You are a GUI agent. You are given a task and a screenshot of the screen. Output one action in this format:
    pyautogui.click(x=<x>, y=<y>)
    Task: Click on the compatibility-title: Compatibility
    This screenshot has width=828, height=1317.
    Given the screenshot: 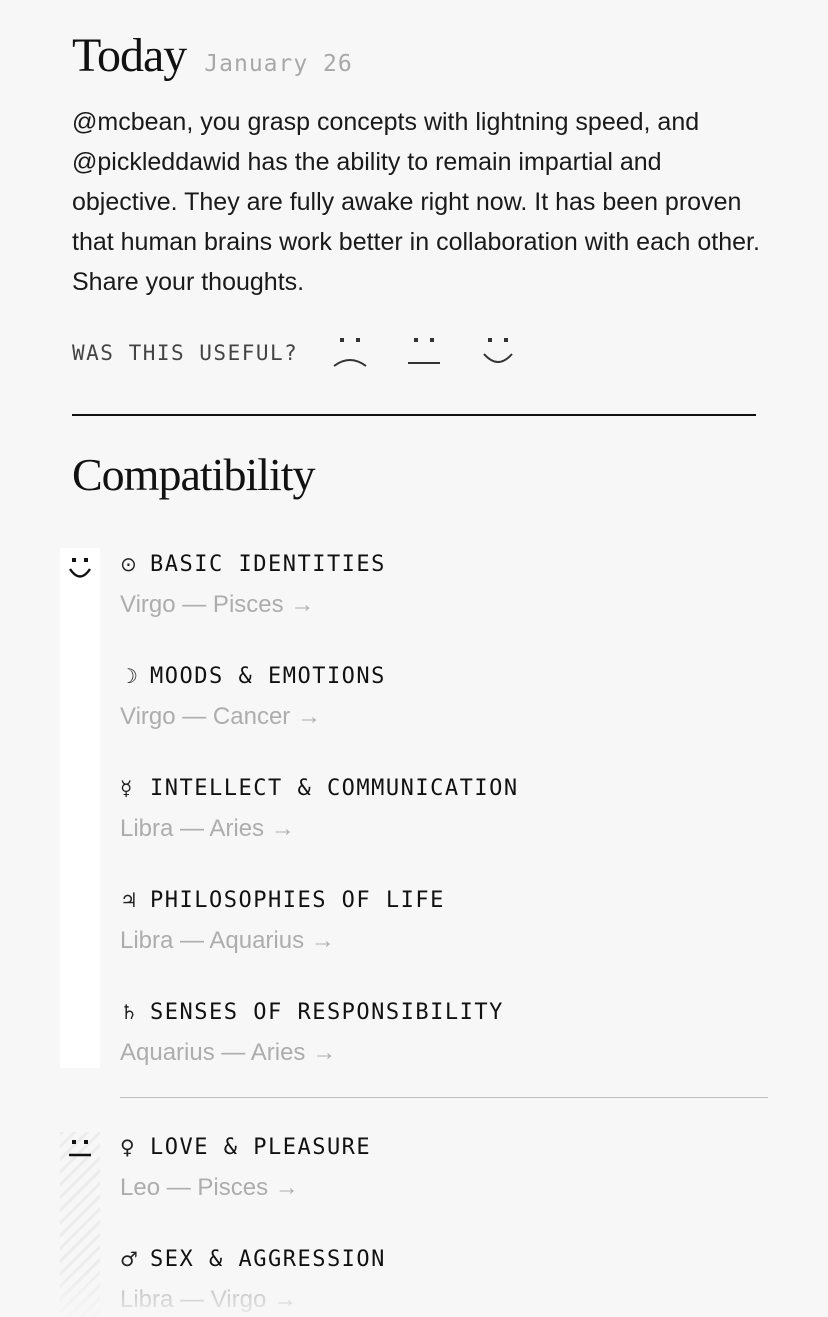 What is the action you would take?
    pyautogui.click(x=194, y=474)
    